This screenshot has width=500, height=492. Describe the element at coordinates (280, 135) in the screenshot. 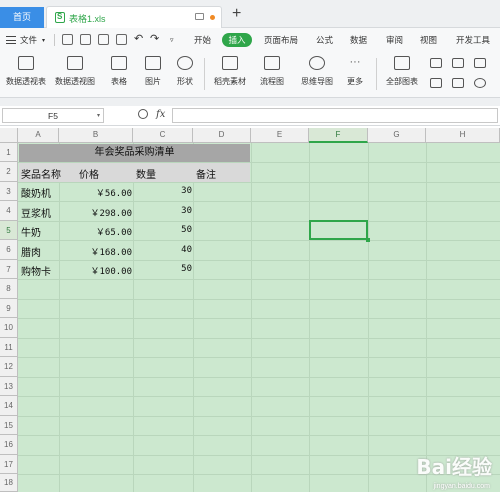

I see `column-header-e: E` at that location.